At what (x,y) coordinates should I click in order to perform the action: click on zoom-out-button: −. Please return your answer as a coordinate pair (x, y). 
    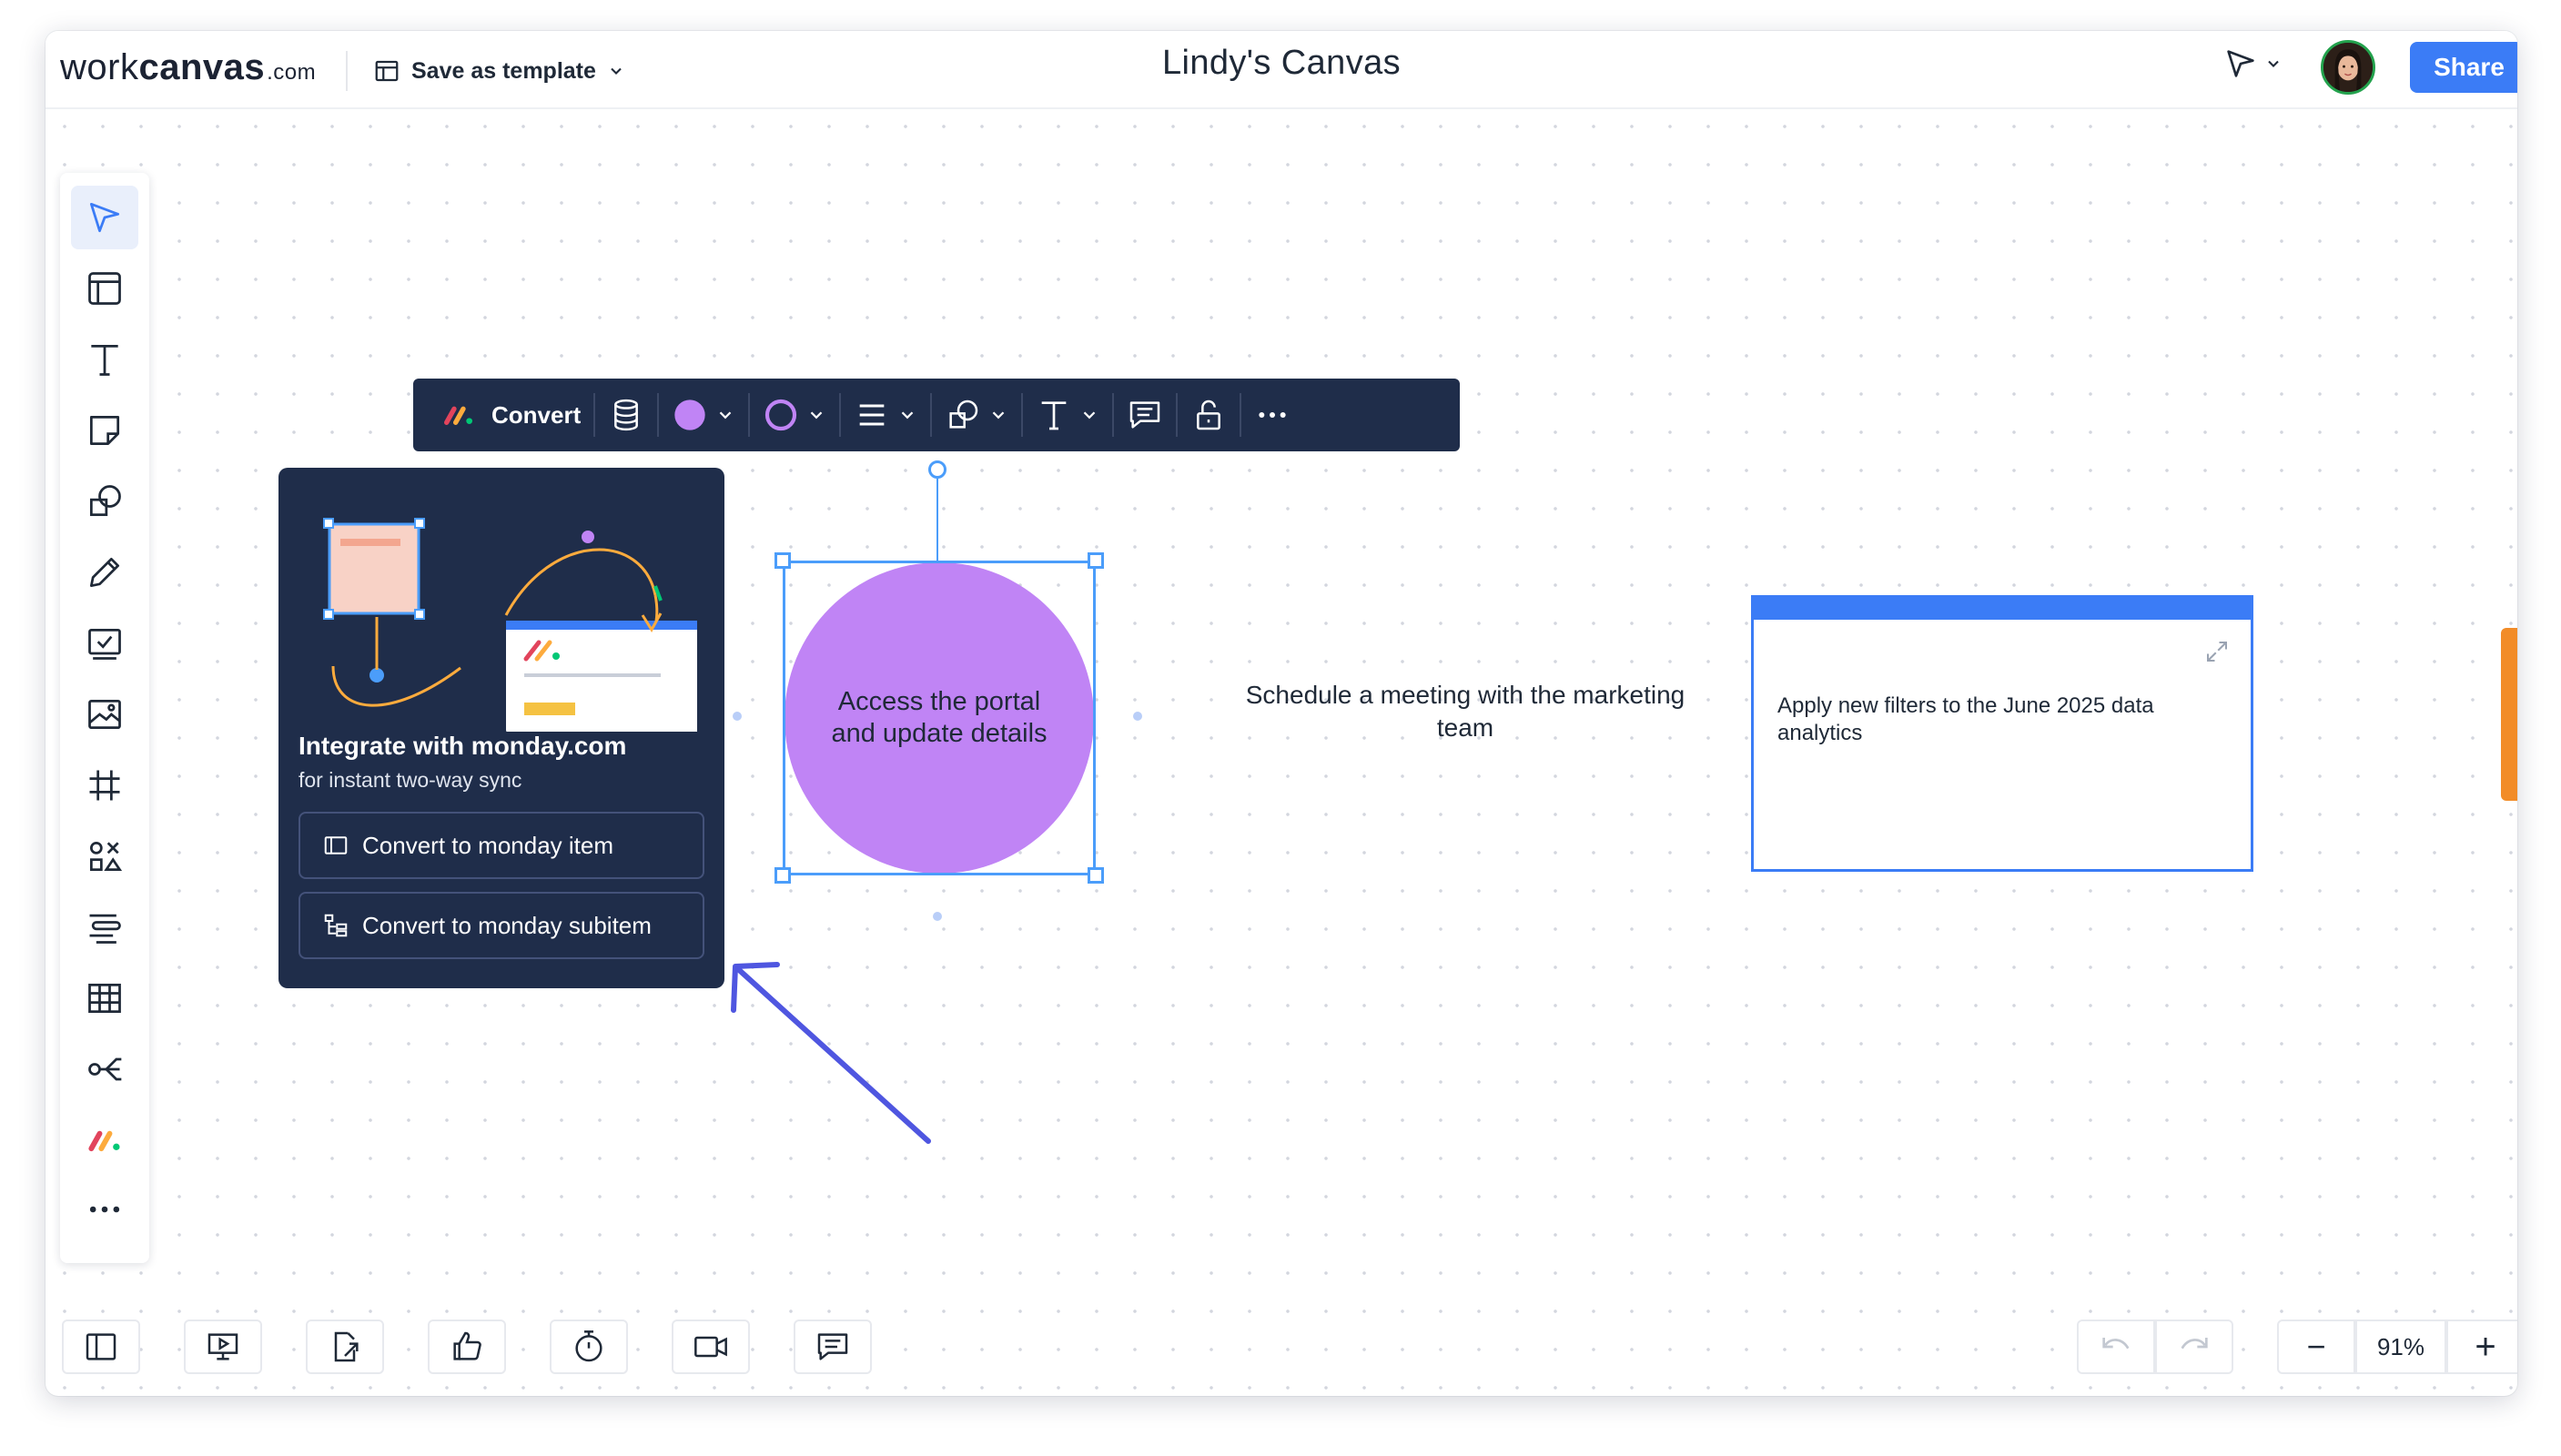
    Looking at the image, I should click on (2316, 1347).